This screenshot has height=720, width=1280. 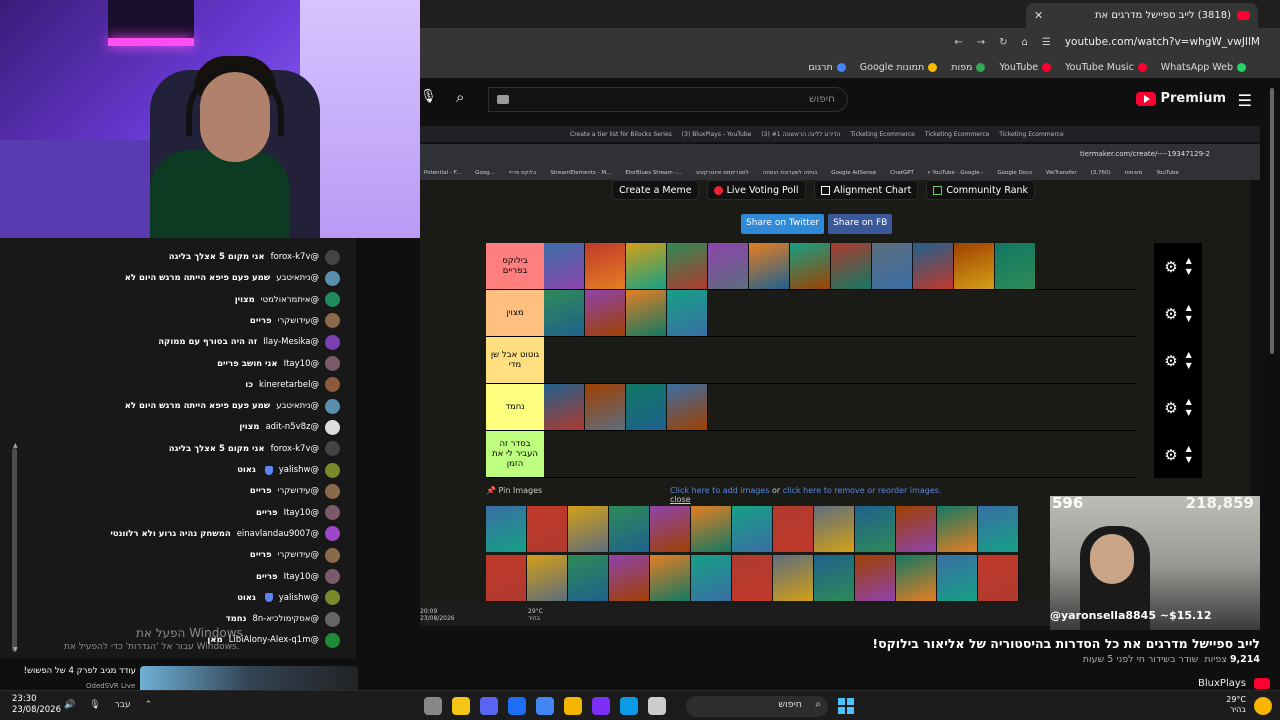 What do you see at coordinates (1245, 100) in the screenshot?
I see `hamburger-menu-icon: ☰` at bounding box center [1245, 100].